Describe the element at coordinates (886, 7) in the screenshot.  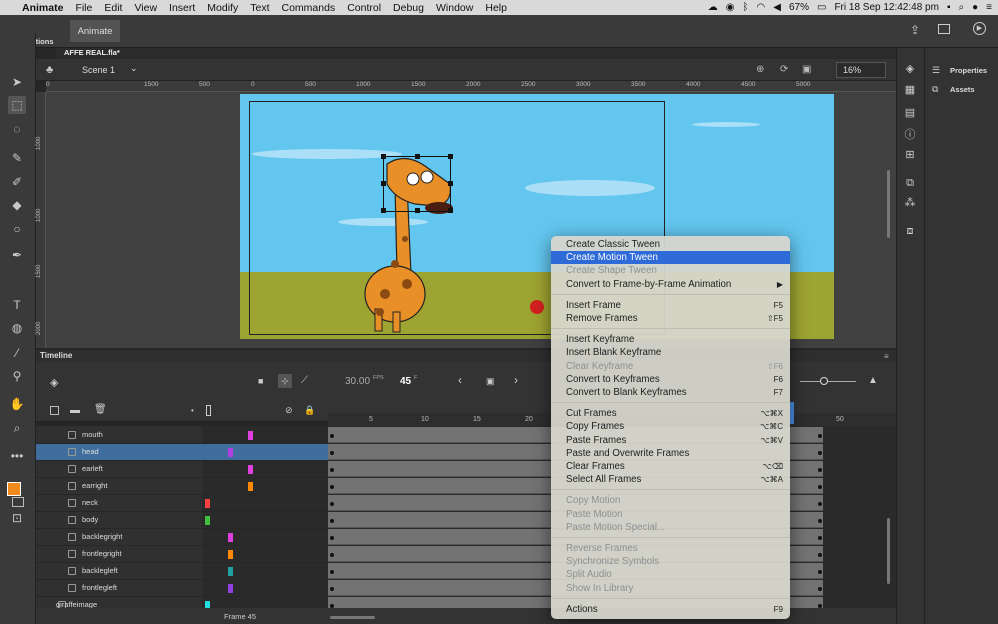
I see `clock: Fri 18 Sep 12:42:48 pm` at that location.